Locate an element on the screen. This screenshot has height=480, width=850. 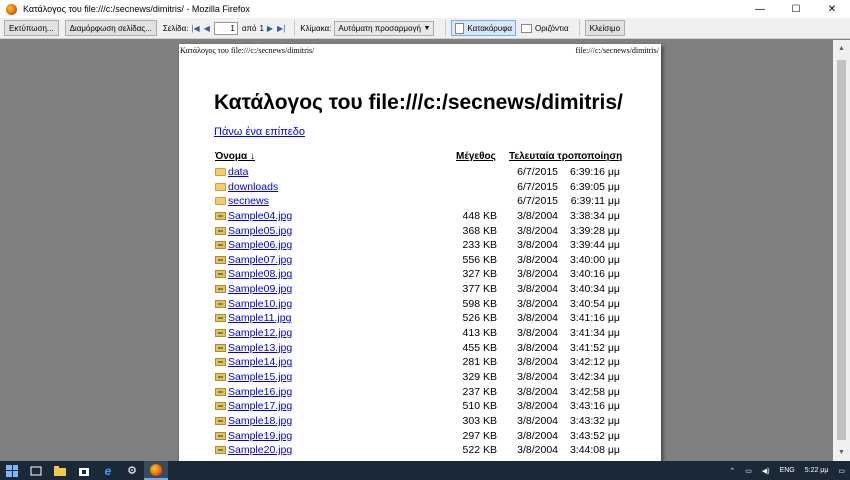
file-size: 556 KB is located at coordinates (479, 259).